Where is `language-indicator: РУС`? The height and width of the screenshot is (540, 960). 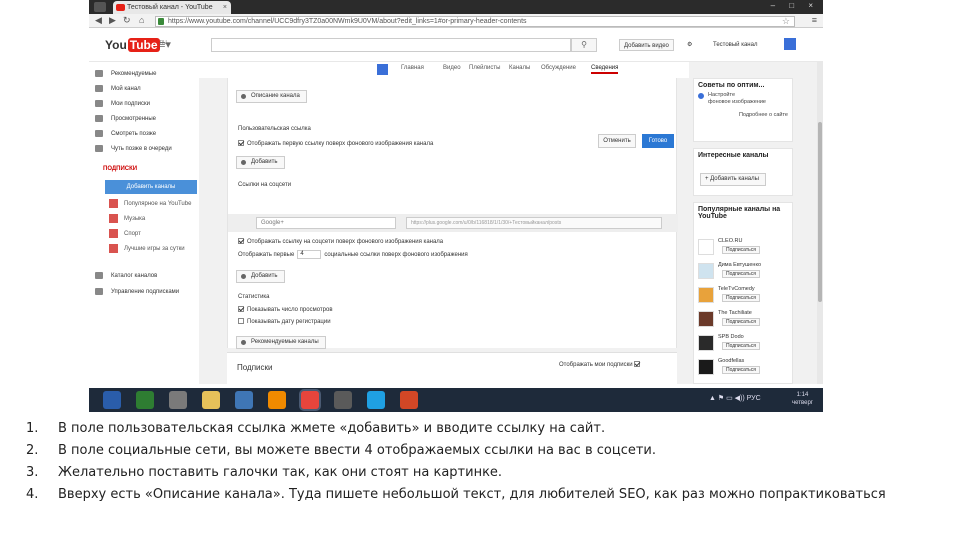 language-indicator: РУС is located at coordinates (754, 398).